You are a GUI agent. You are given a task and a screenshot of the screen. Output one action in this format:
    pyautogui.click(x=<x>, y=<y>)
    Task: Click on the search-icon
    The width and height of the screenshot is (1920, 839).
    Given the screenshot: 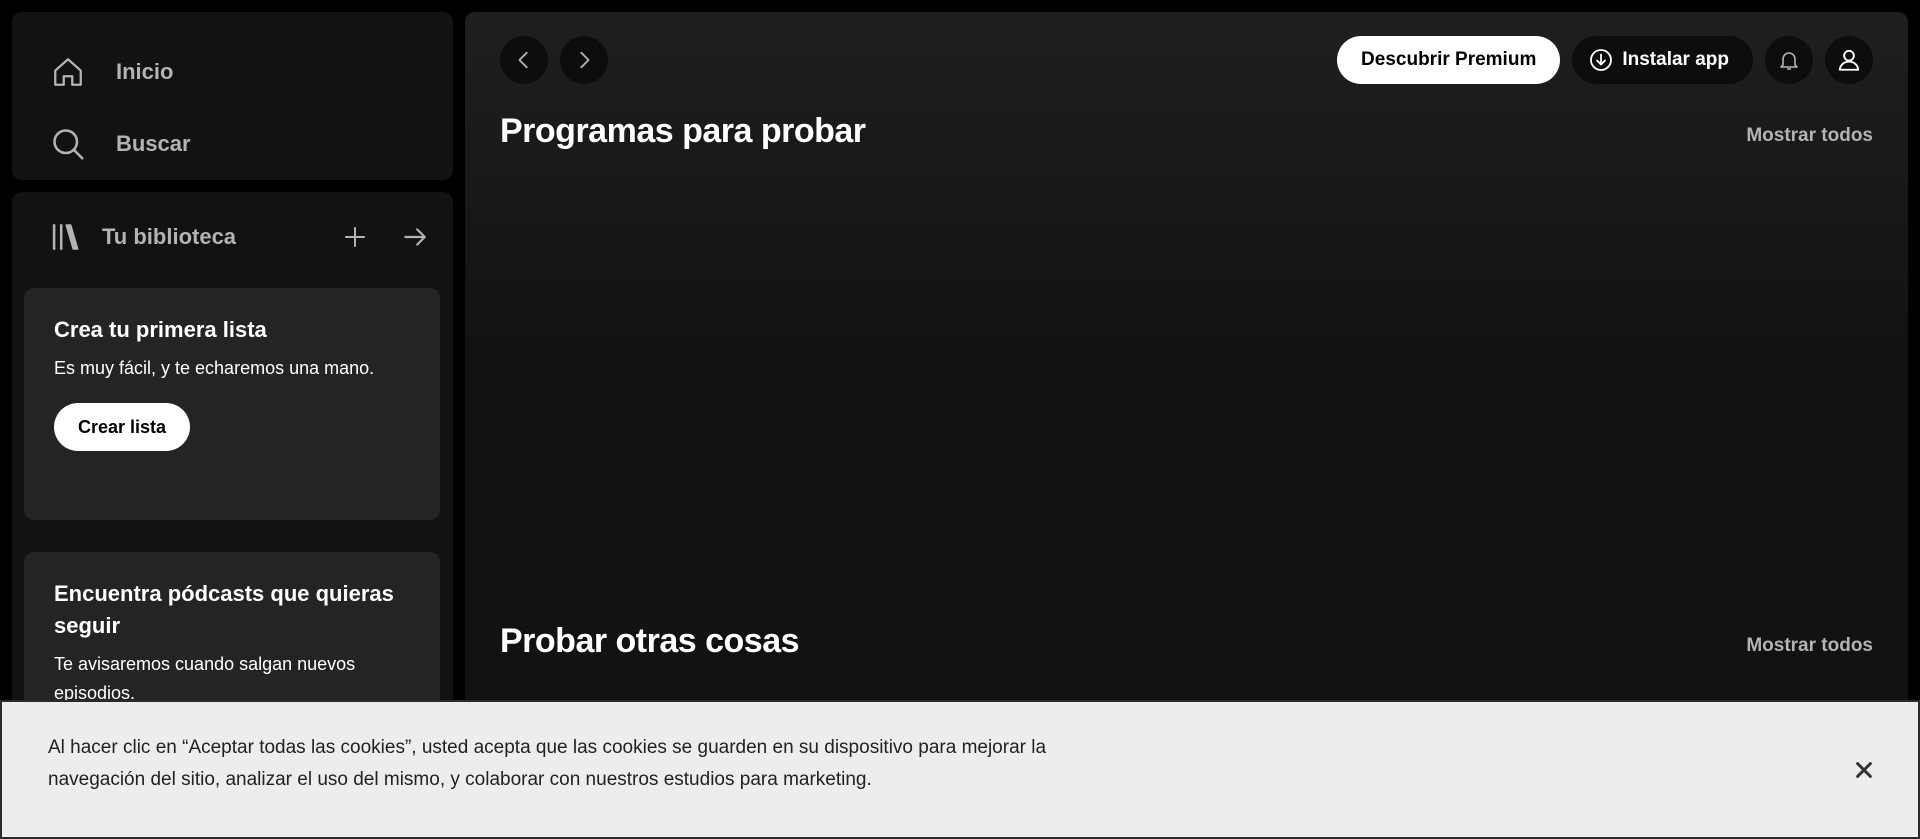 What is the action you would take?
    pyautogui.click(x=68, y=144)
    